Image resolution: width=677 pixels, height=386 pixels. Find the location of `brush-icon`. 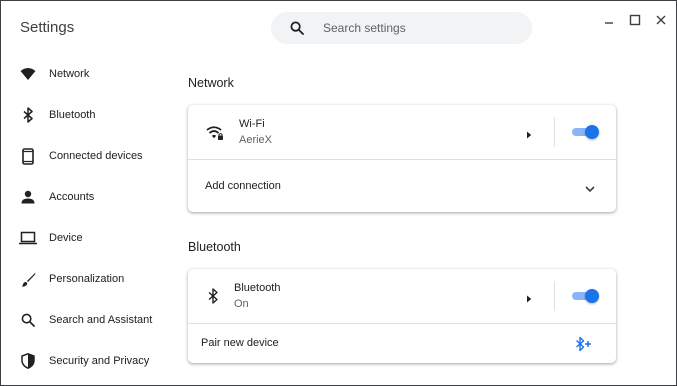

brush-icon is located at coordinates (28, 279).